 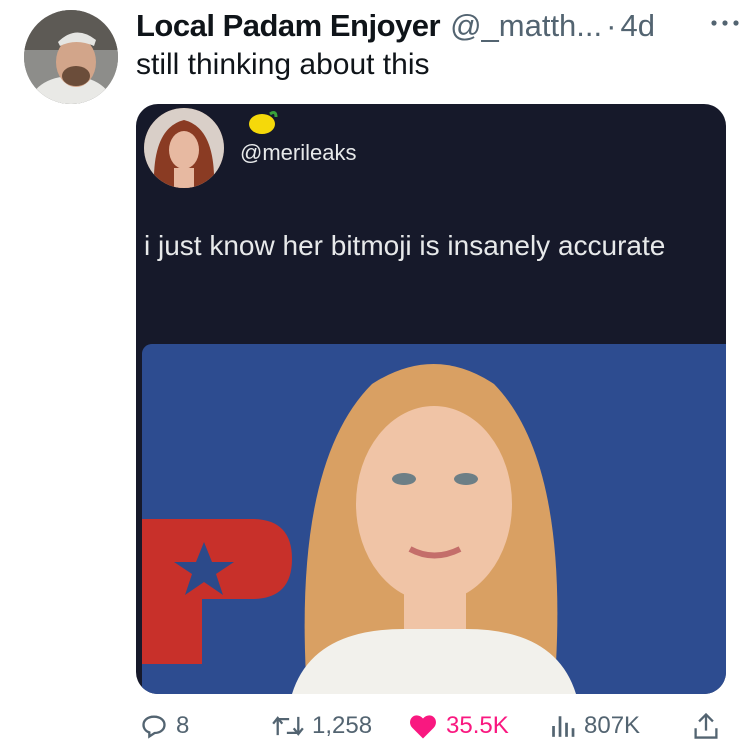 I want to click on avatar-photo, so click(x=71, y=57).